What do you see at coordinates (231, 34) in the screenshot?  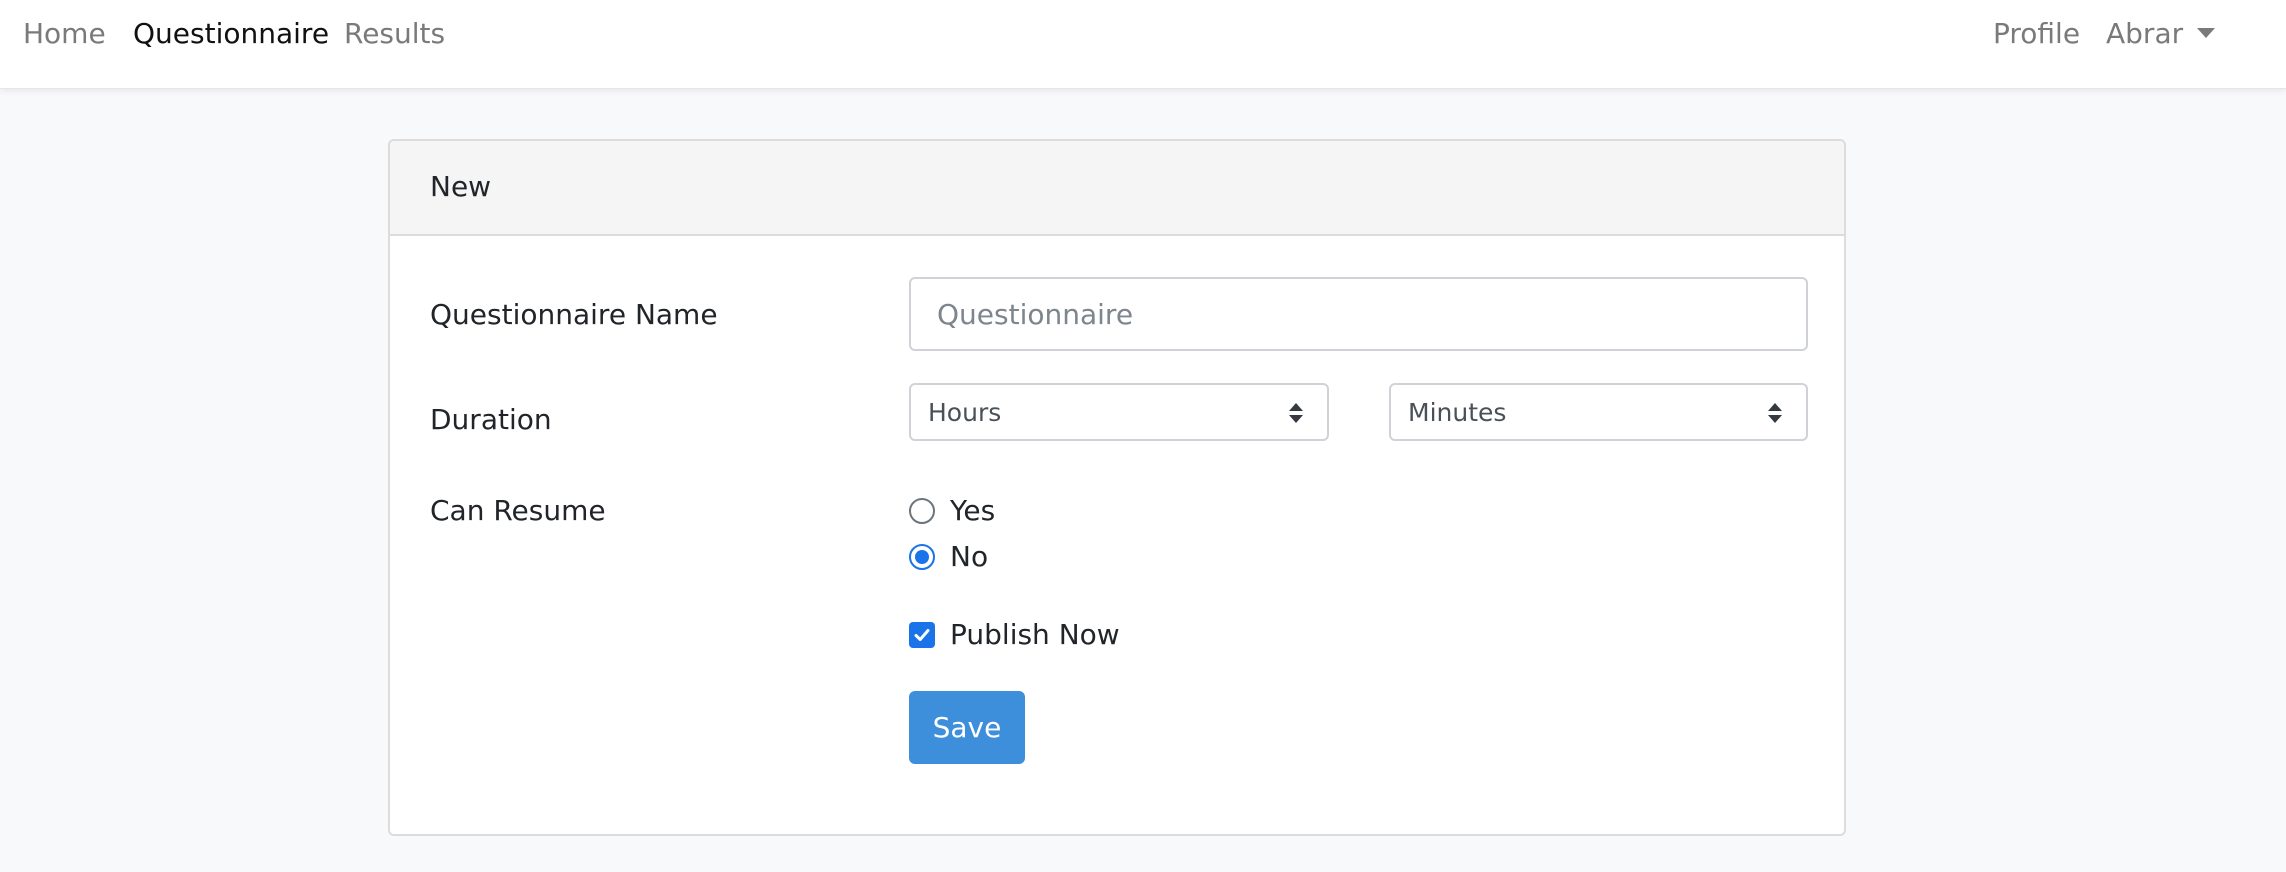 I see `nav-questionnaire-link: Questionnaire` at bounding box center [231, 34].